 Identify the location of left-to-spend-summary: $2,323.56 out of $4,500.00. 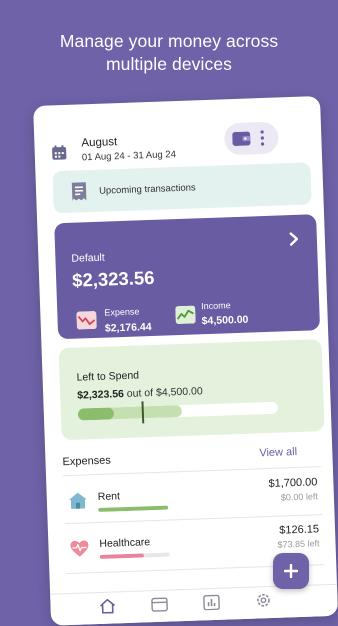
(140, 393).